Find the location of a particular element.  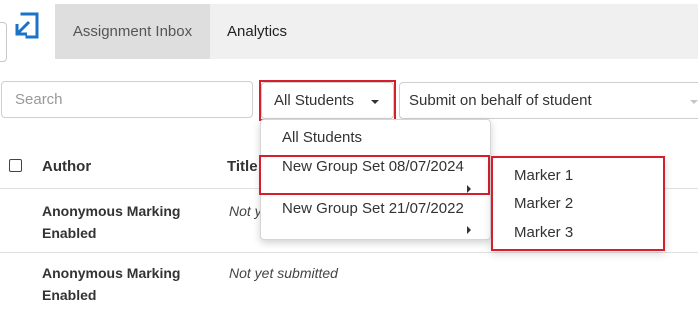

row-divider is located at coordinates (349, 252).